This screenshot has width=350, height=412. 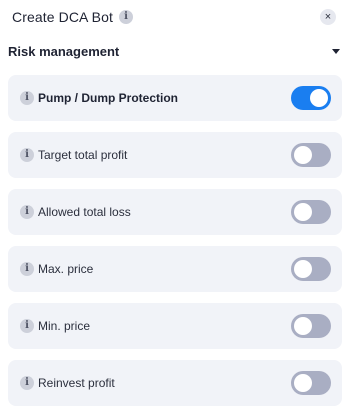 I want to click on setting-label: Target total profit, so click(x=83, y=155).